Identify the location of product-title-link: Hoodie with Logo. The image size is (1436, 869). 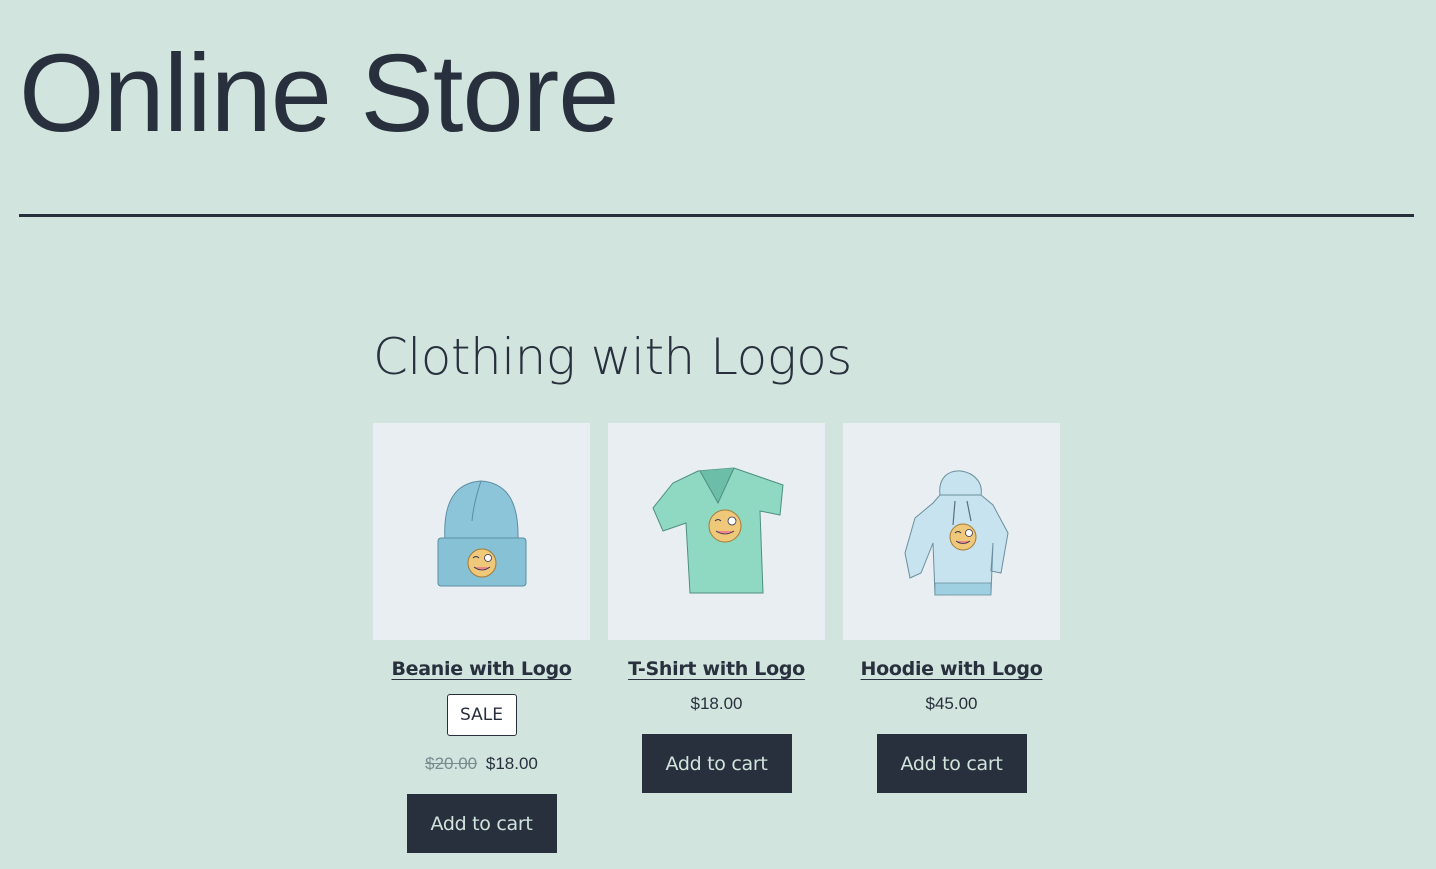
(952, 669).